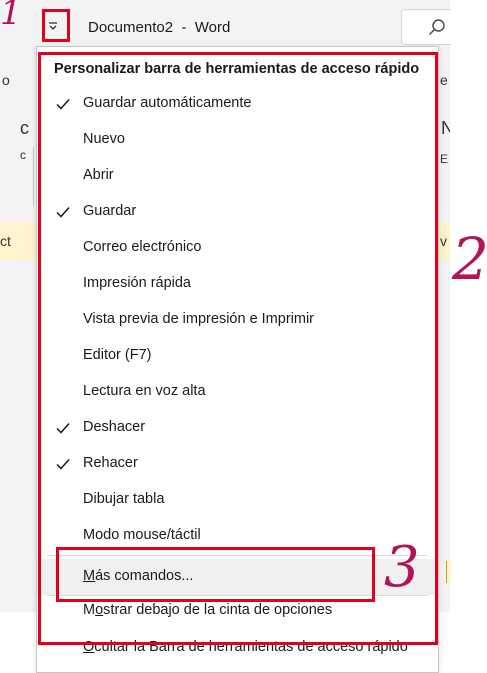 This screenshot has width=487, height=673. Describe the element at coordinates (18, 241) in the screenshot. I see `info-bar-left: ct` at that location.